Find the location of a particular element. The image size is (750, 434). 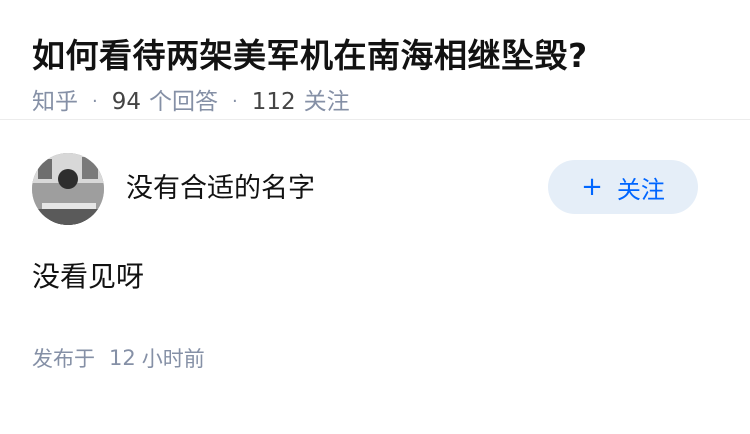

avatar is located at coordinates (68, 189).